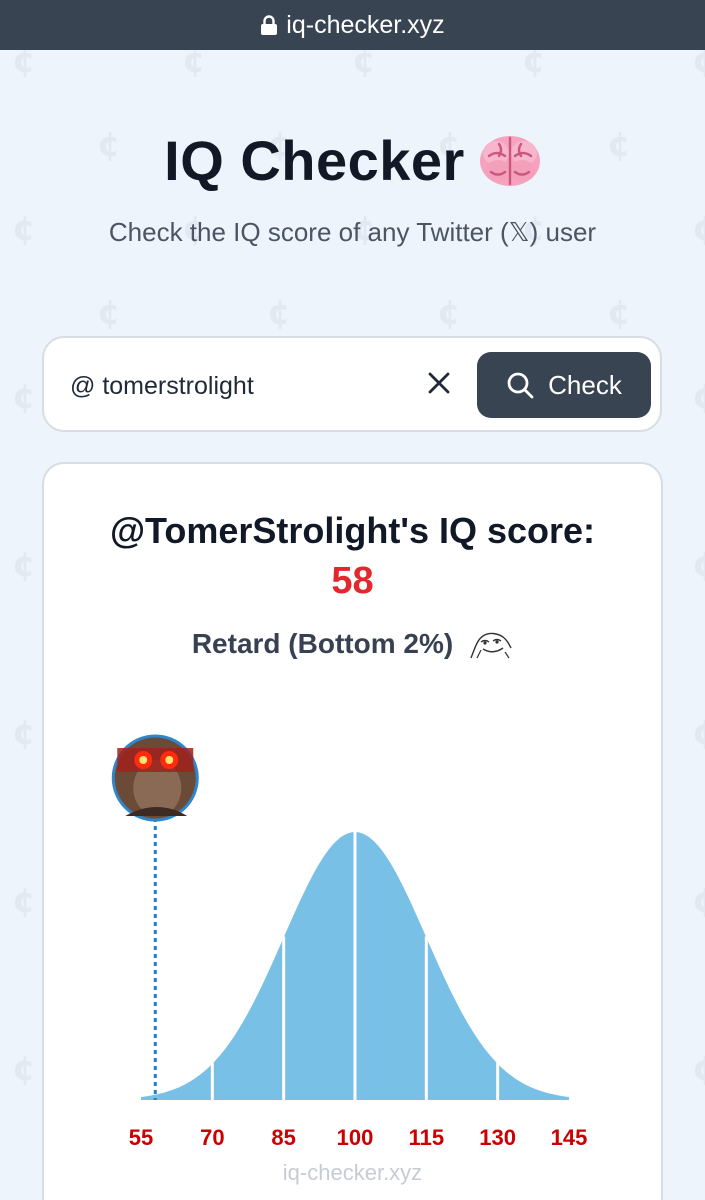 This screenshot has width=705, height=1200. Describe the element at coordinates (141, 1137) in the screenshot. I see `x-tick-label: 55` at that location.